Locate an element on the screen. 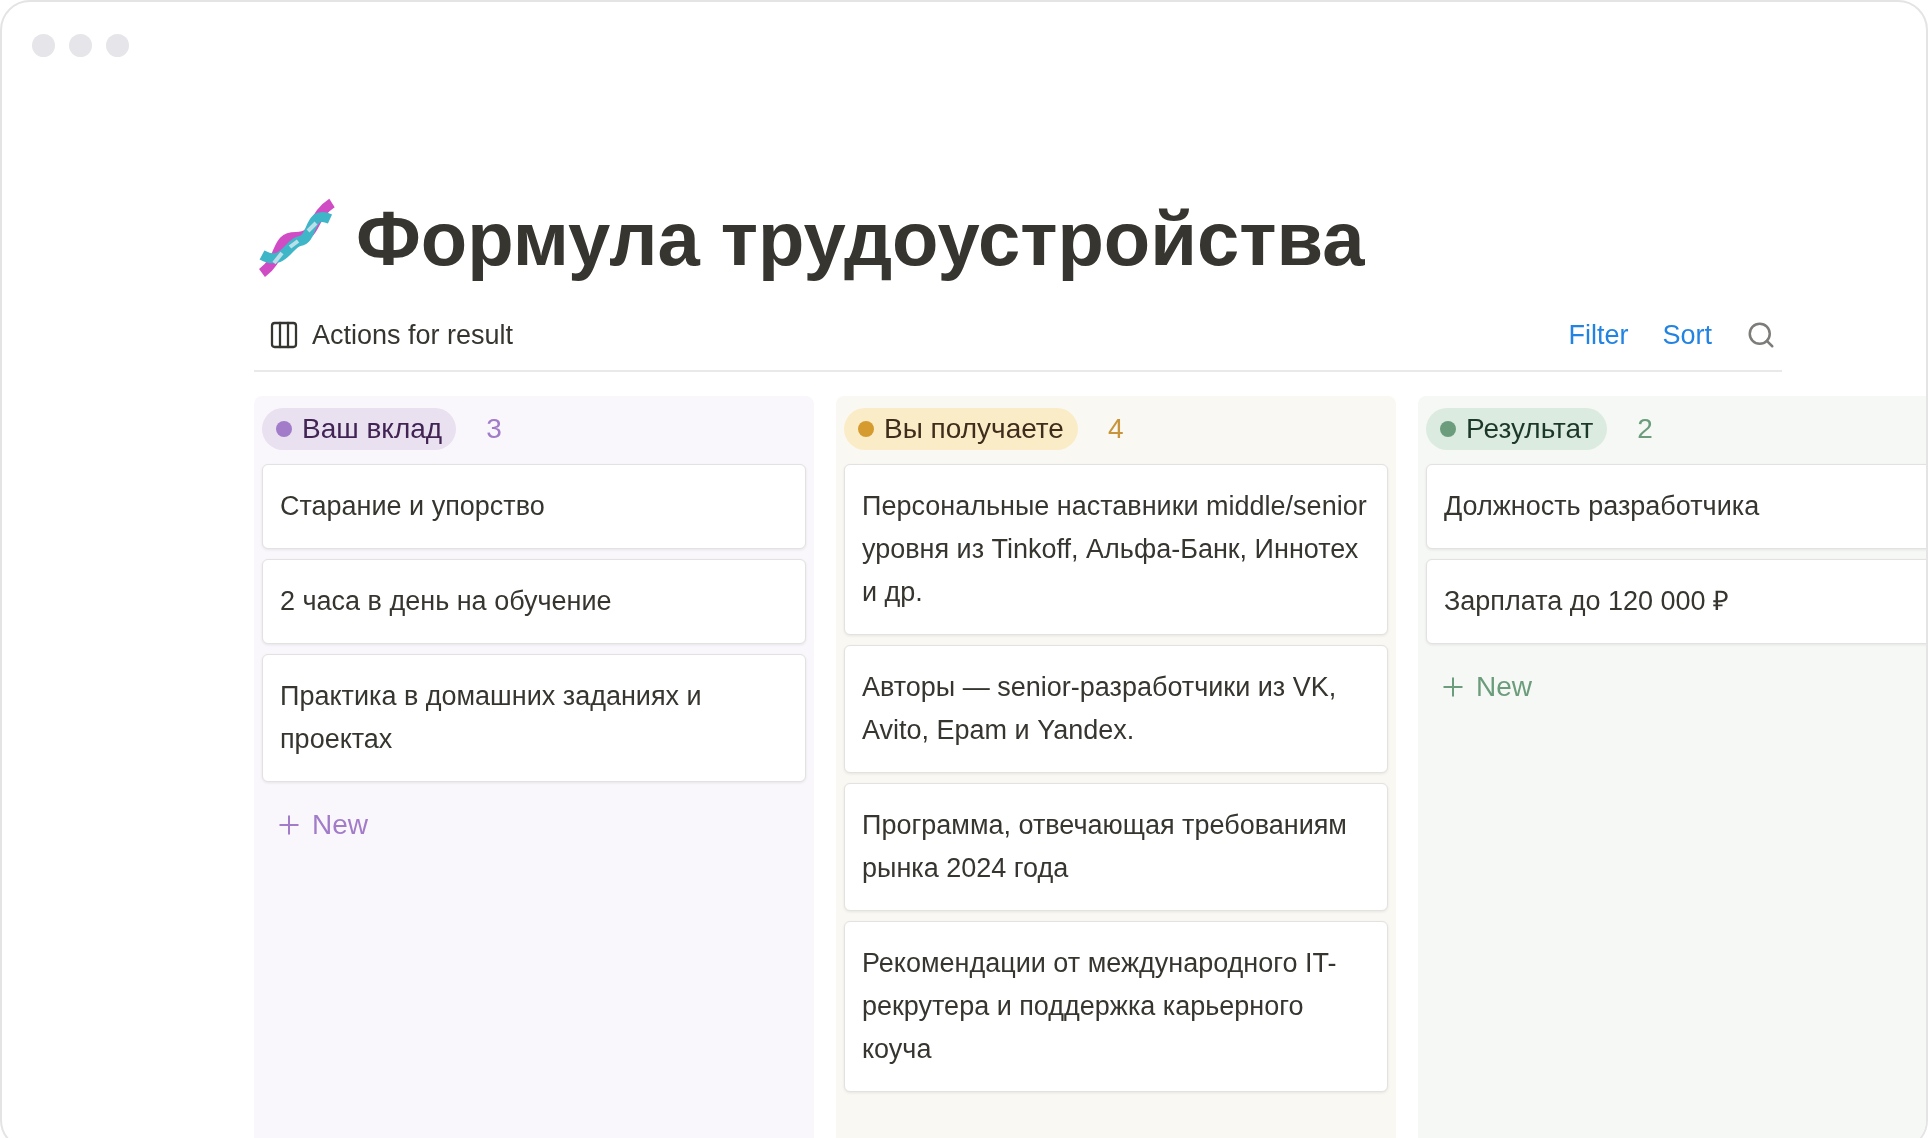 The image size is (1930, 1138). column-count: 4 is located at coordinates (1115, 428).